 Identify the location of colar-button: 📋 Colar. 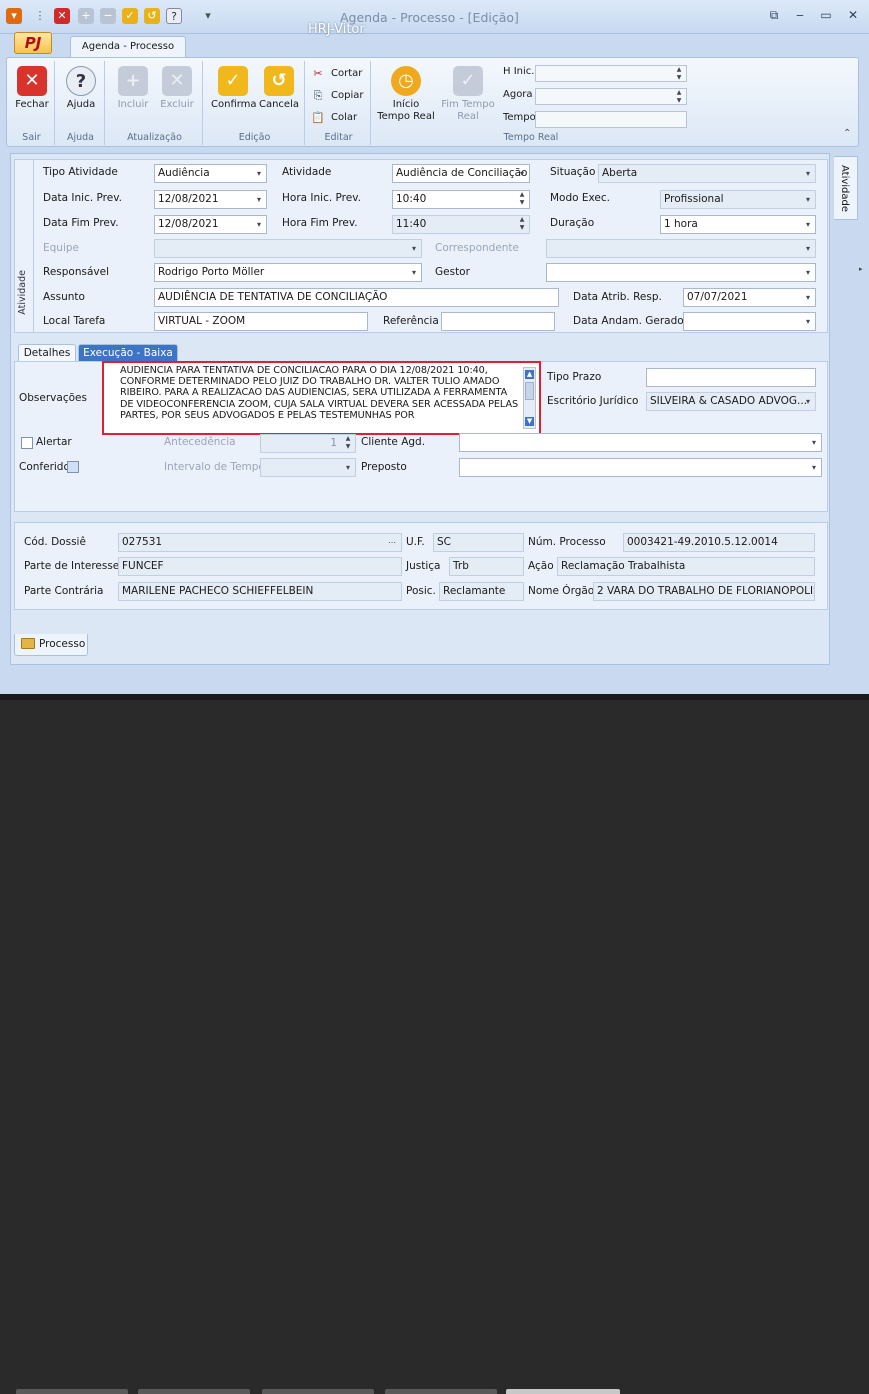
(333, 118).